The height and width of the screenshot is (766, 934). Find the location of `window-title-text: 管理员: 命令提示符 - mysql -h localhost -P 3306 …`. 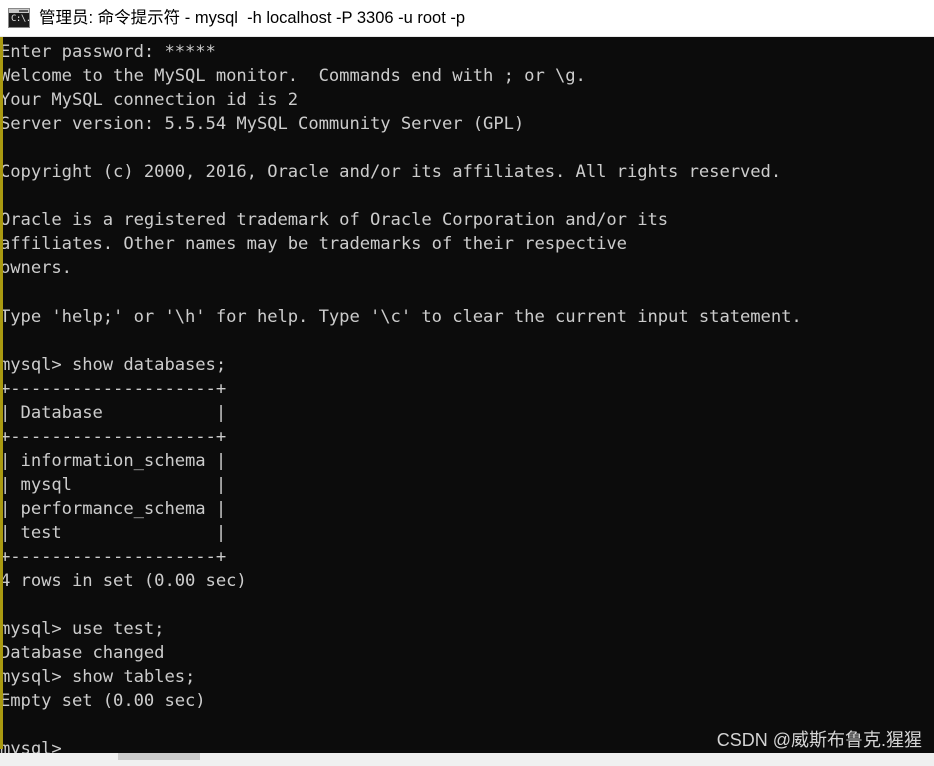

window-title-text: 管理员: 命令提示符 - mysql -h localhost -P 3306 … is located at coordinates (252, 18).